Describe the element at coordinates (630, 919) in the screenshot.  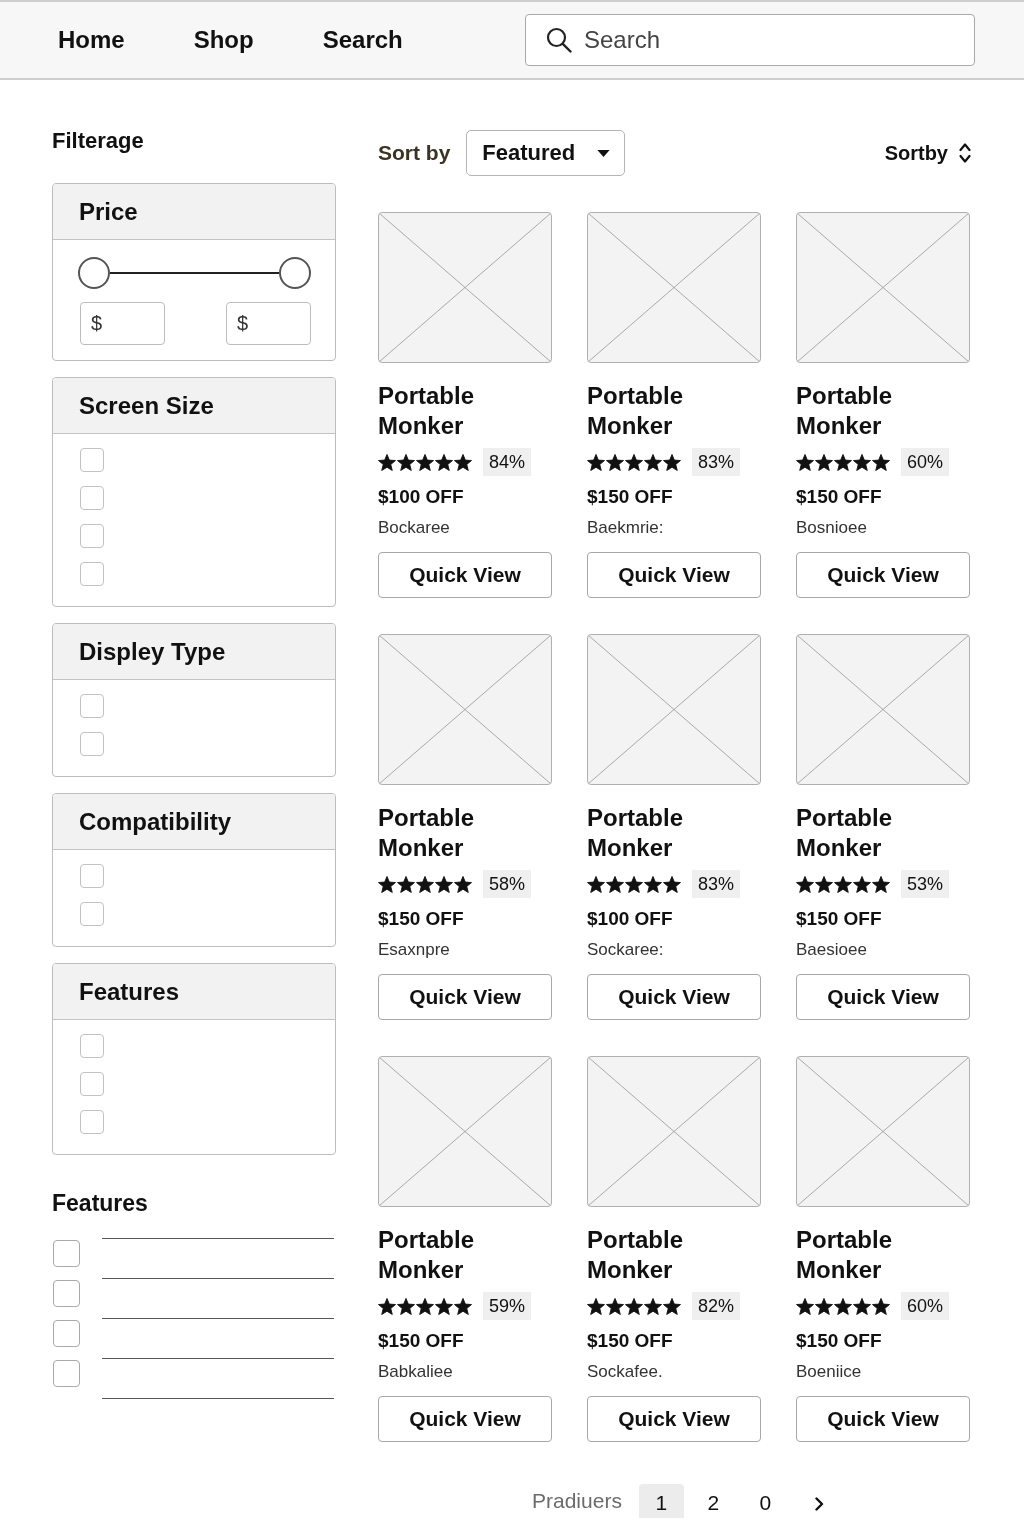
I see `discount-label: $100 OFF` at that location.